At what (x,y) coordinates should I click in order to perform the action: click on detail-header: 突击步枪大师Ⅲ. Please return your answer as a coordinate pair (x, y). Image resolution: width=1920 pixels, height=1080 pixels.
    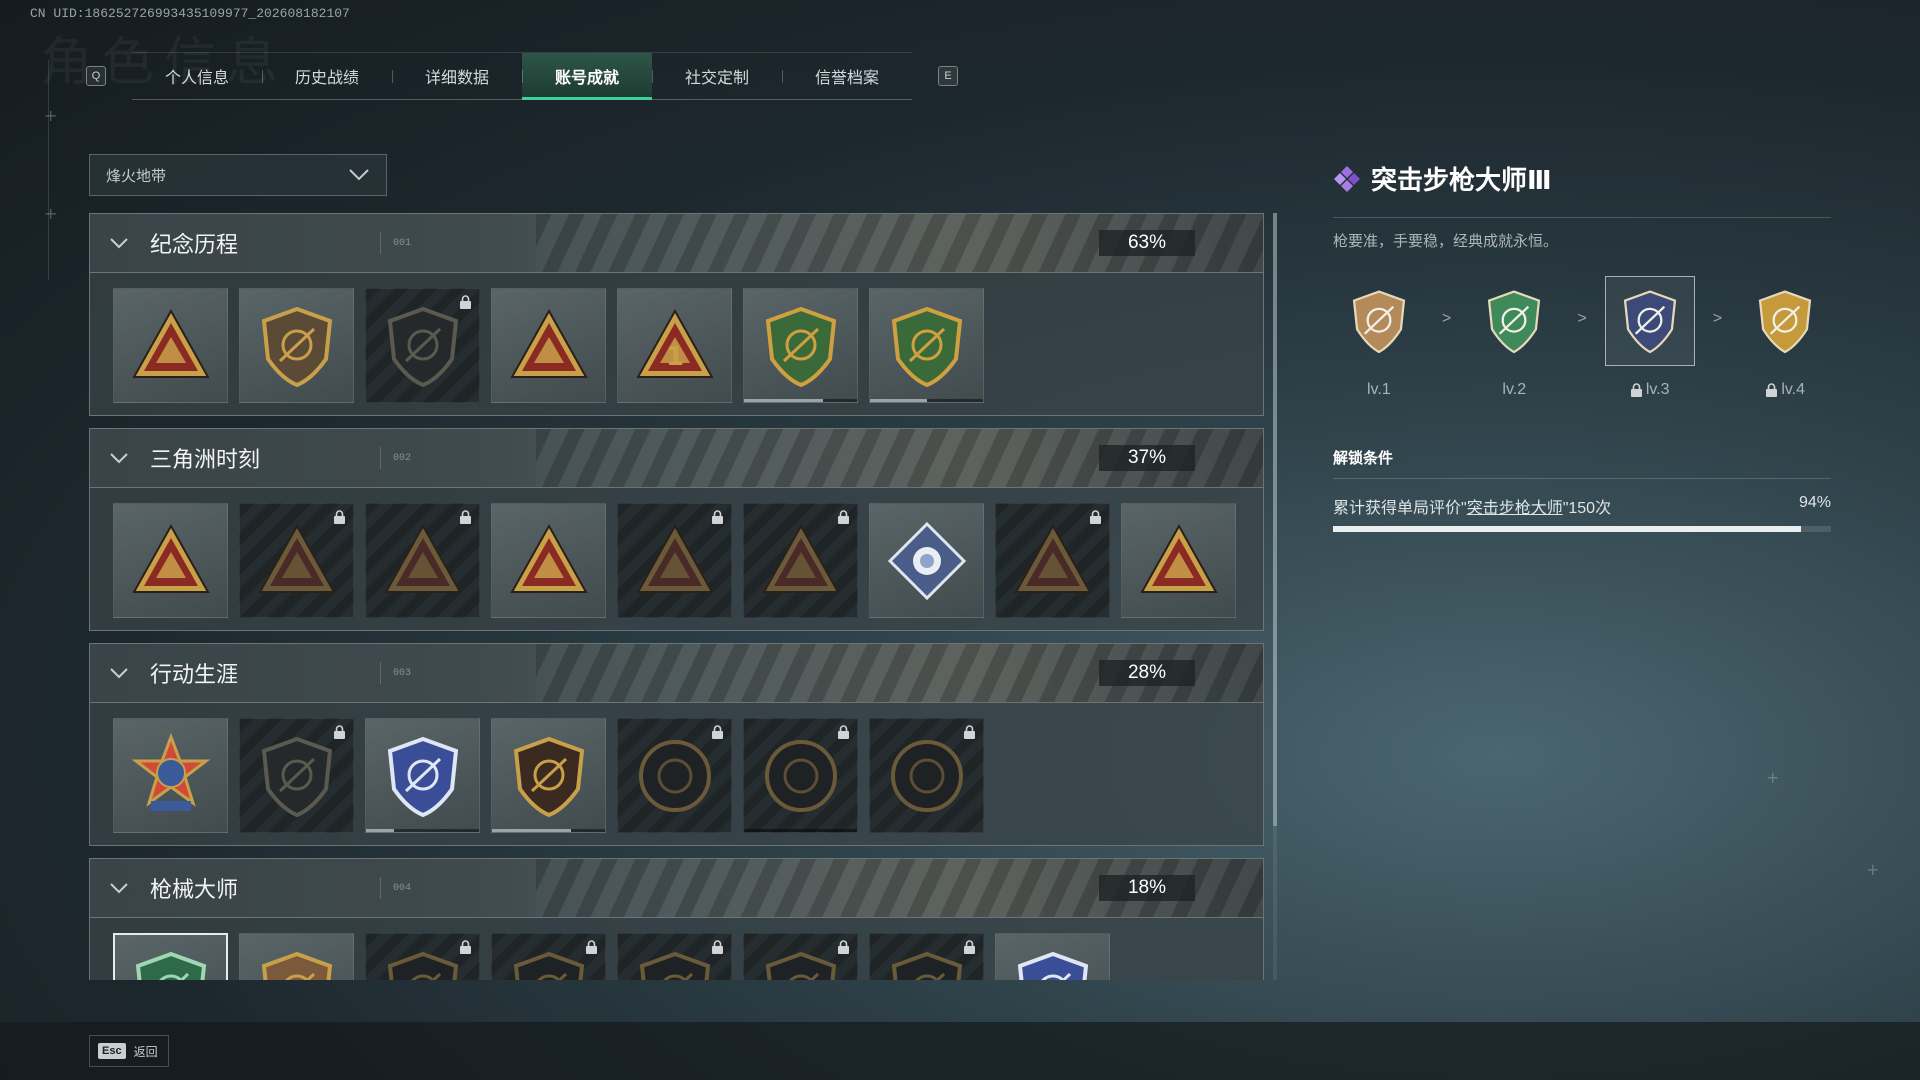
    Looking at the image, I should click on (1582, 178).